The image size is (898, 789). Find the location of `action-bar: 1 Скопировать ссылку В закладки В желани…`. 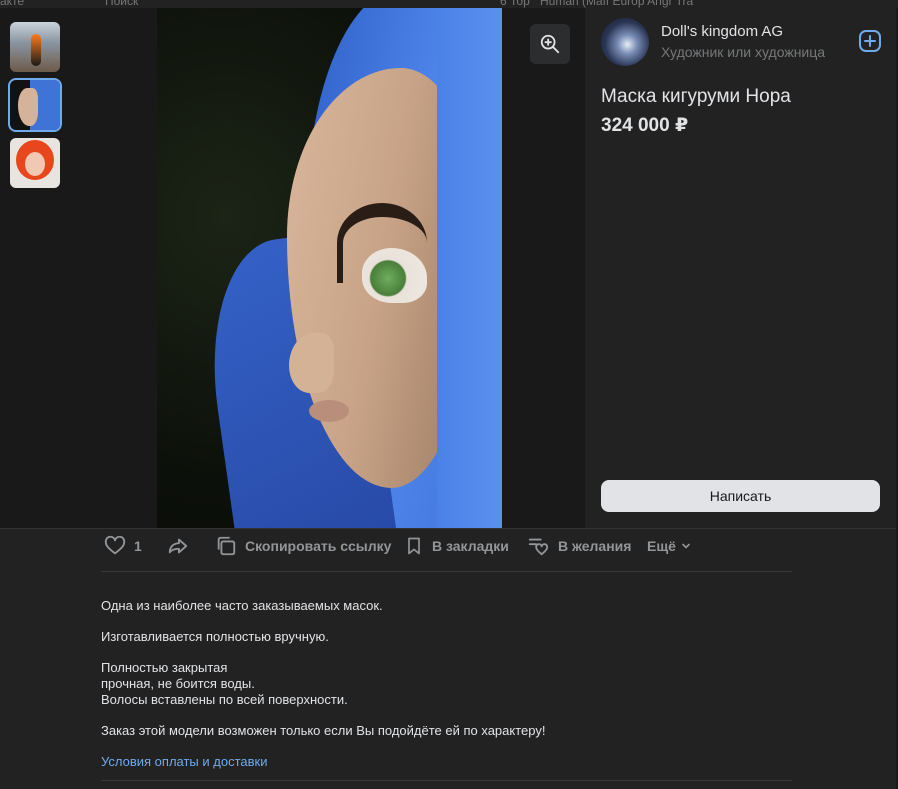

action-bar: 1 Скопировать ссылку В закладки В желани… is located at coordinates (447, 546).